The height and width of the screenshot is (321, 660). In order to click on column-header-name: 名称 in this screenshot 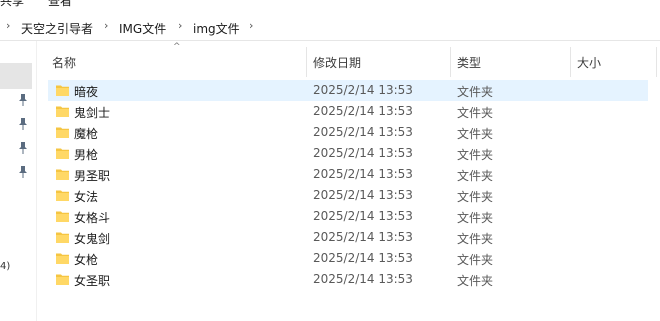, I will do `click(64, 62)`.